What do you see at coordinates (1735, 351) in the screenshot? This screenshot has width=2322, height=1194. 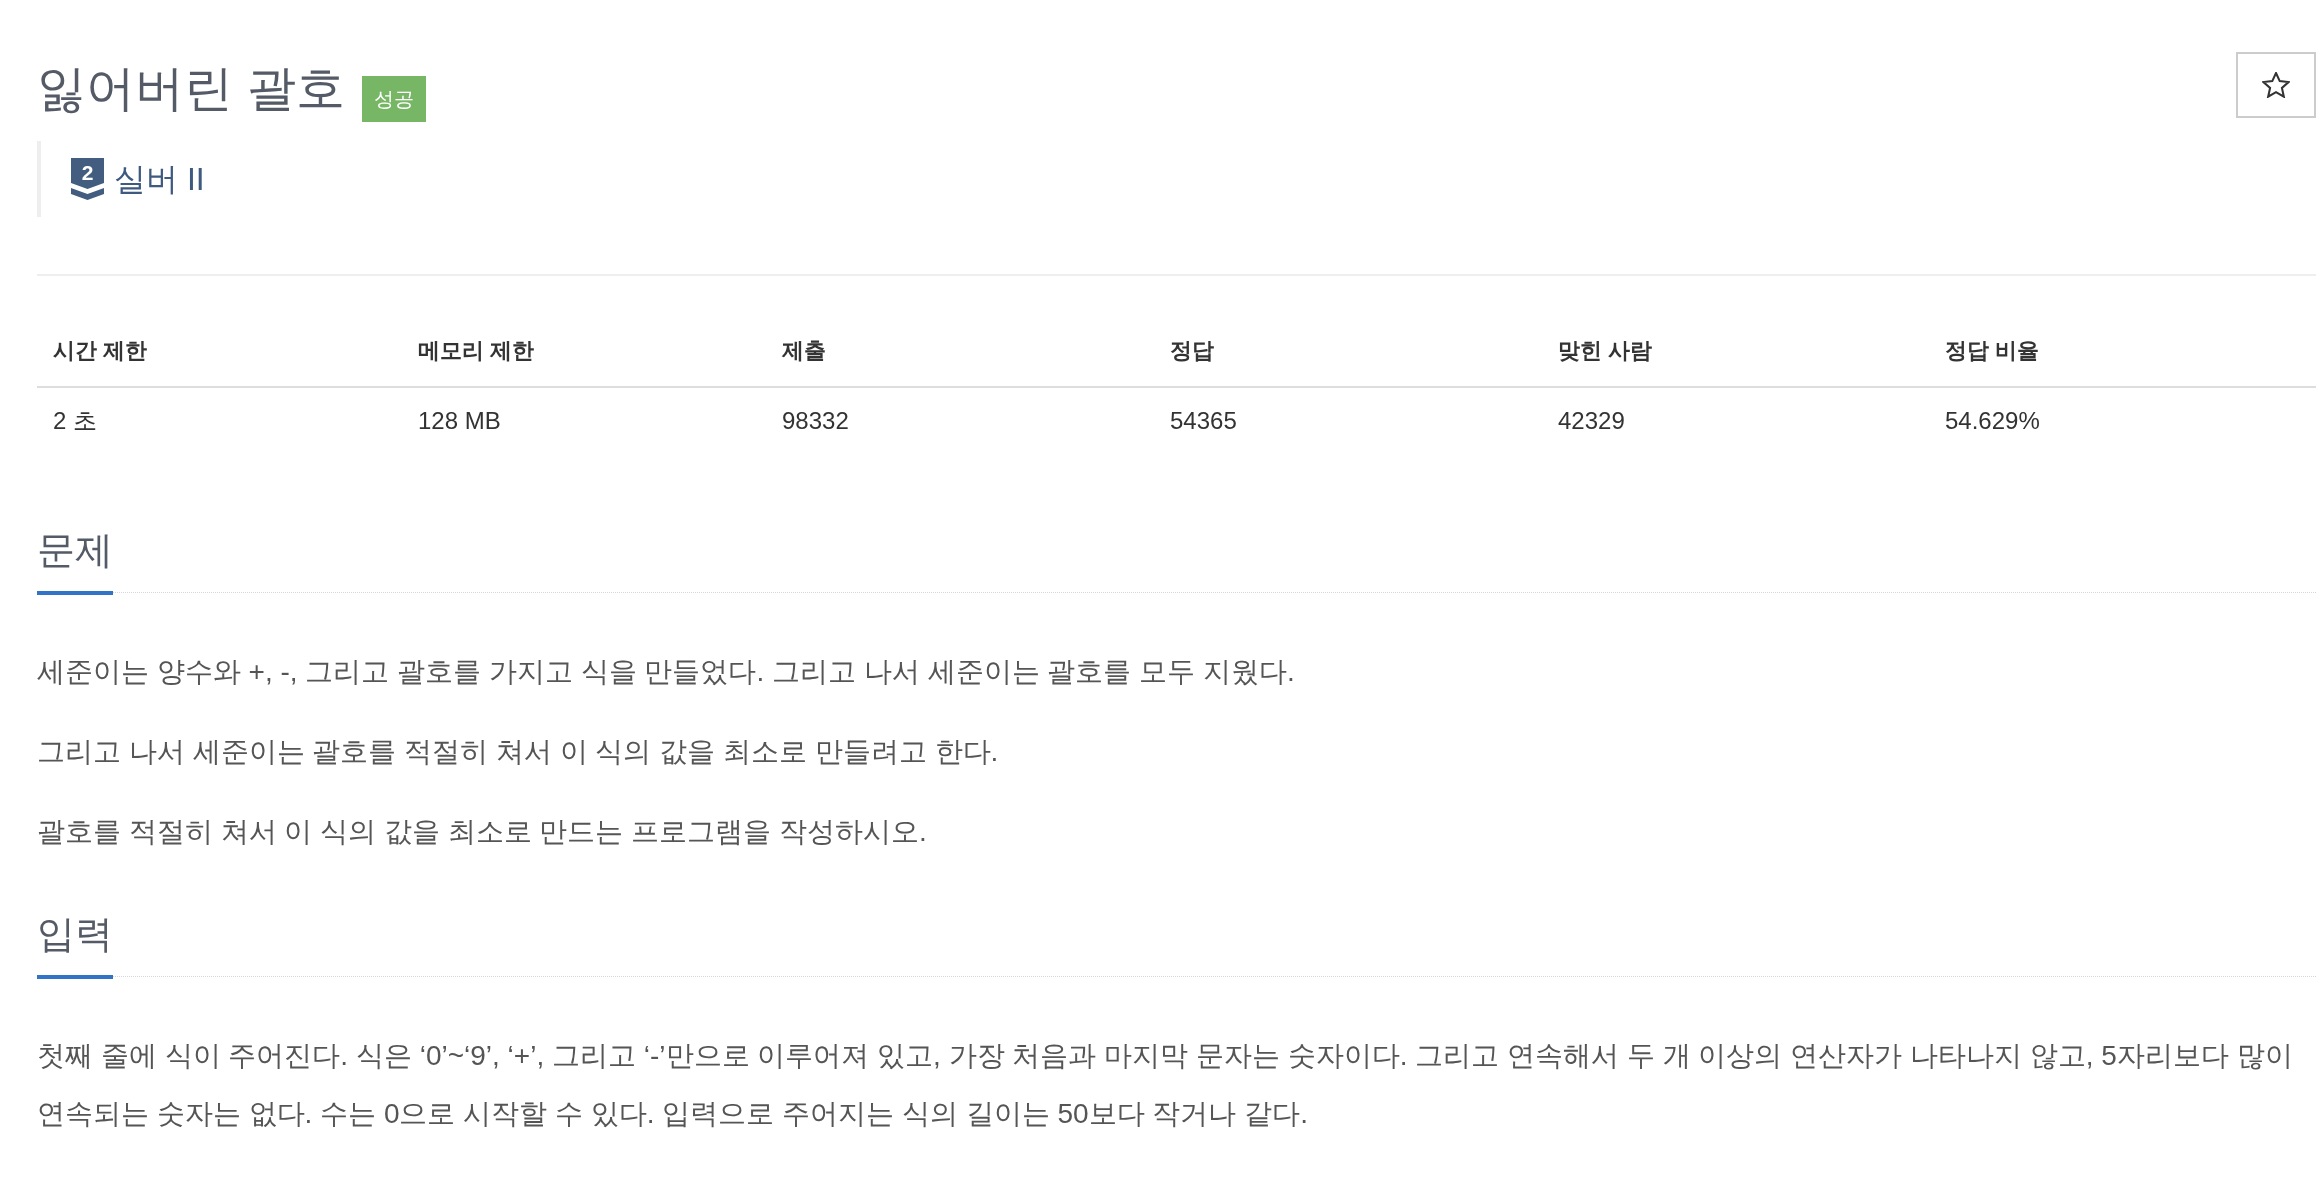 I see `column-header: 맞힌 사람` at bounding box center [1735, 351].